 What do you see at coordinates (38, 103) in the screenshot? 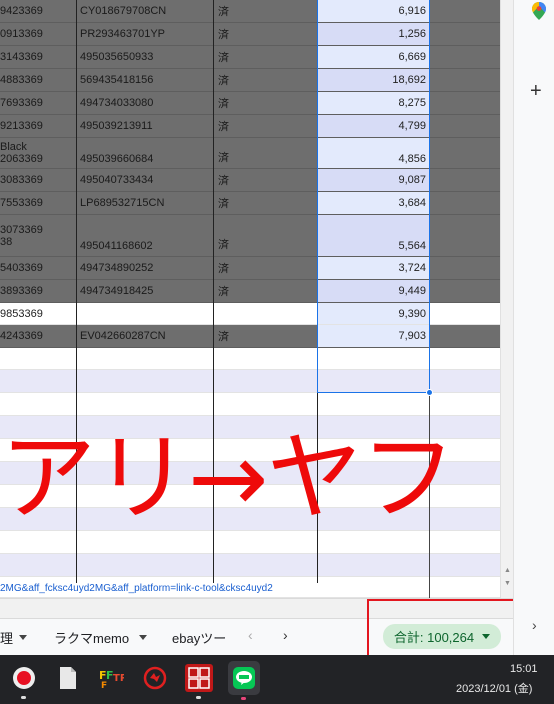
I see `cell-name: 7693369` at bounding box center [38, 103].